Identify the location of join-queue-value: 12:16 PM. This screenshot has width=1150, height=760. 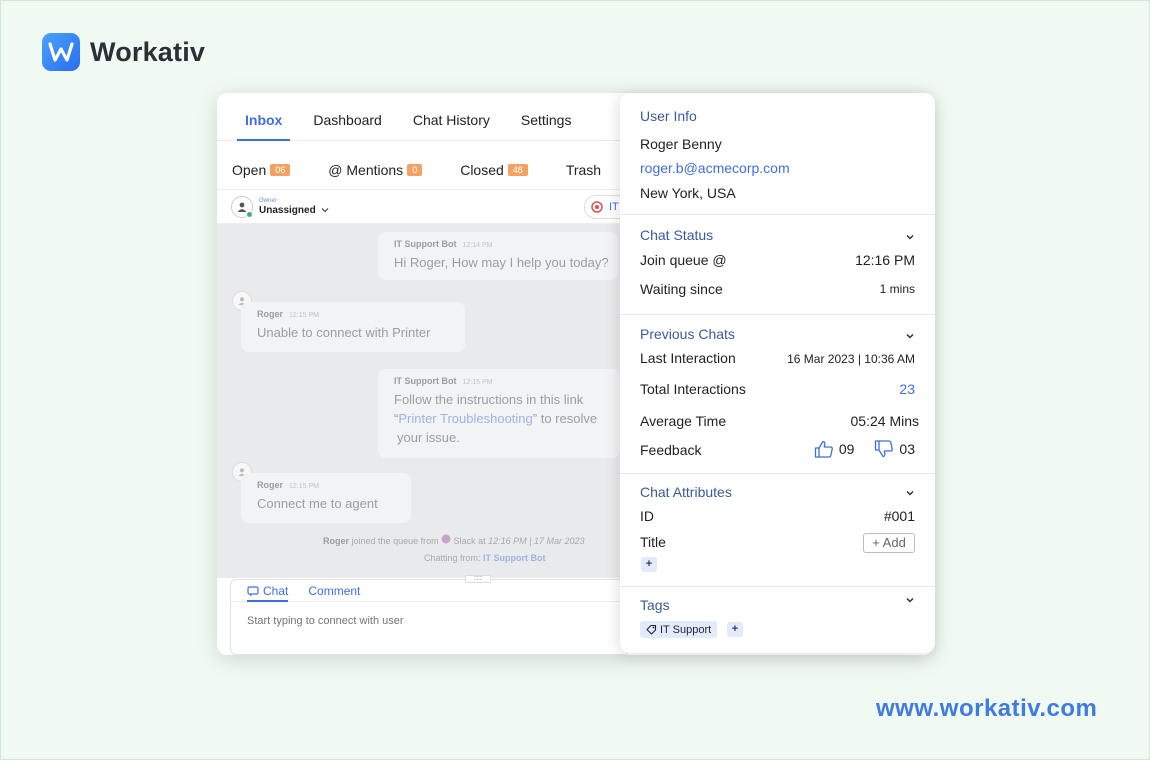
(885, 260).